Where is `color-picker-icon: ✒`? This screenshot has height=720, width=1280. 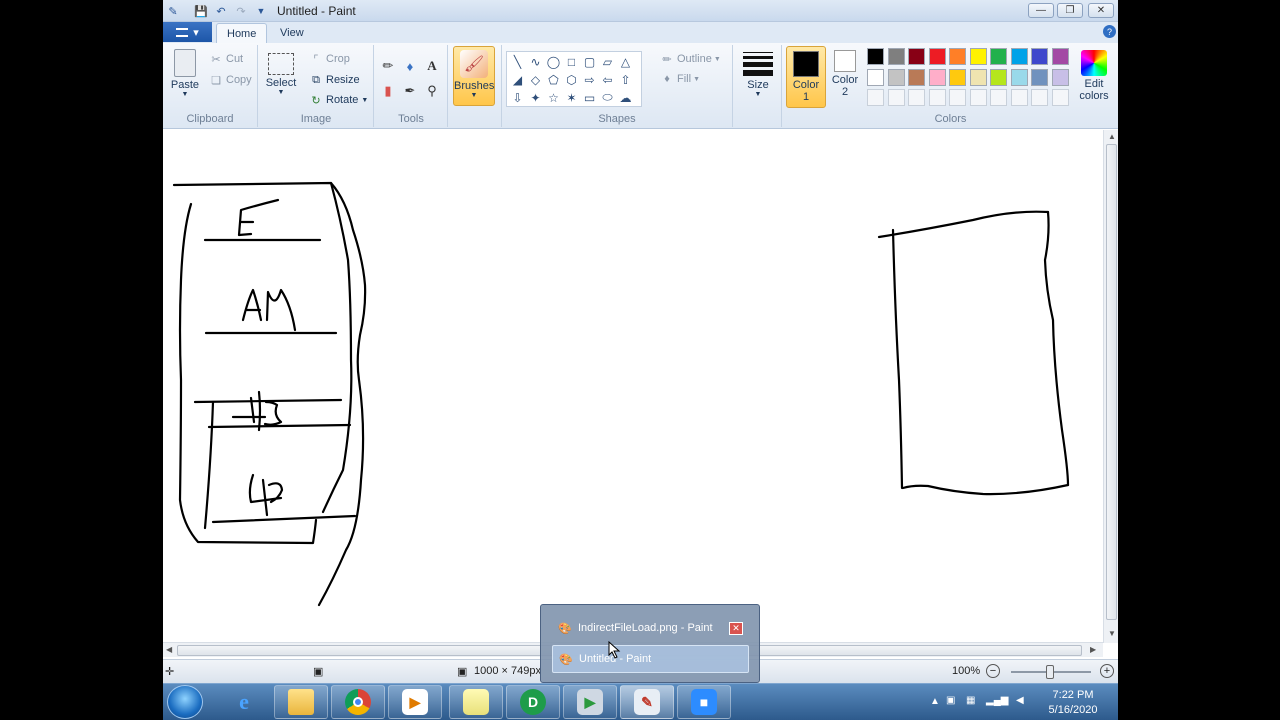
color-picker-icon: ✒ is located at coordinates (410, 91).